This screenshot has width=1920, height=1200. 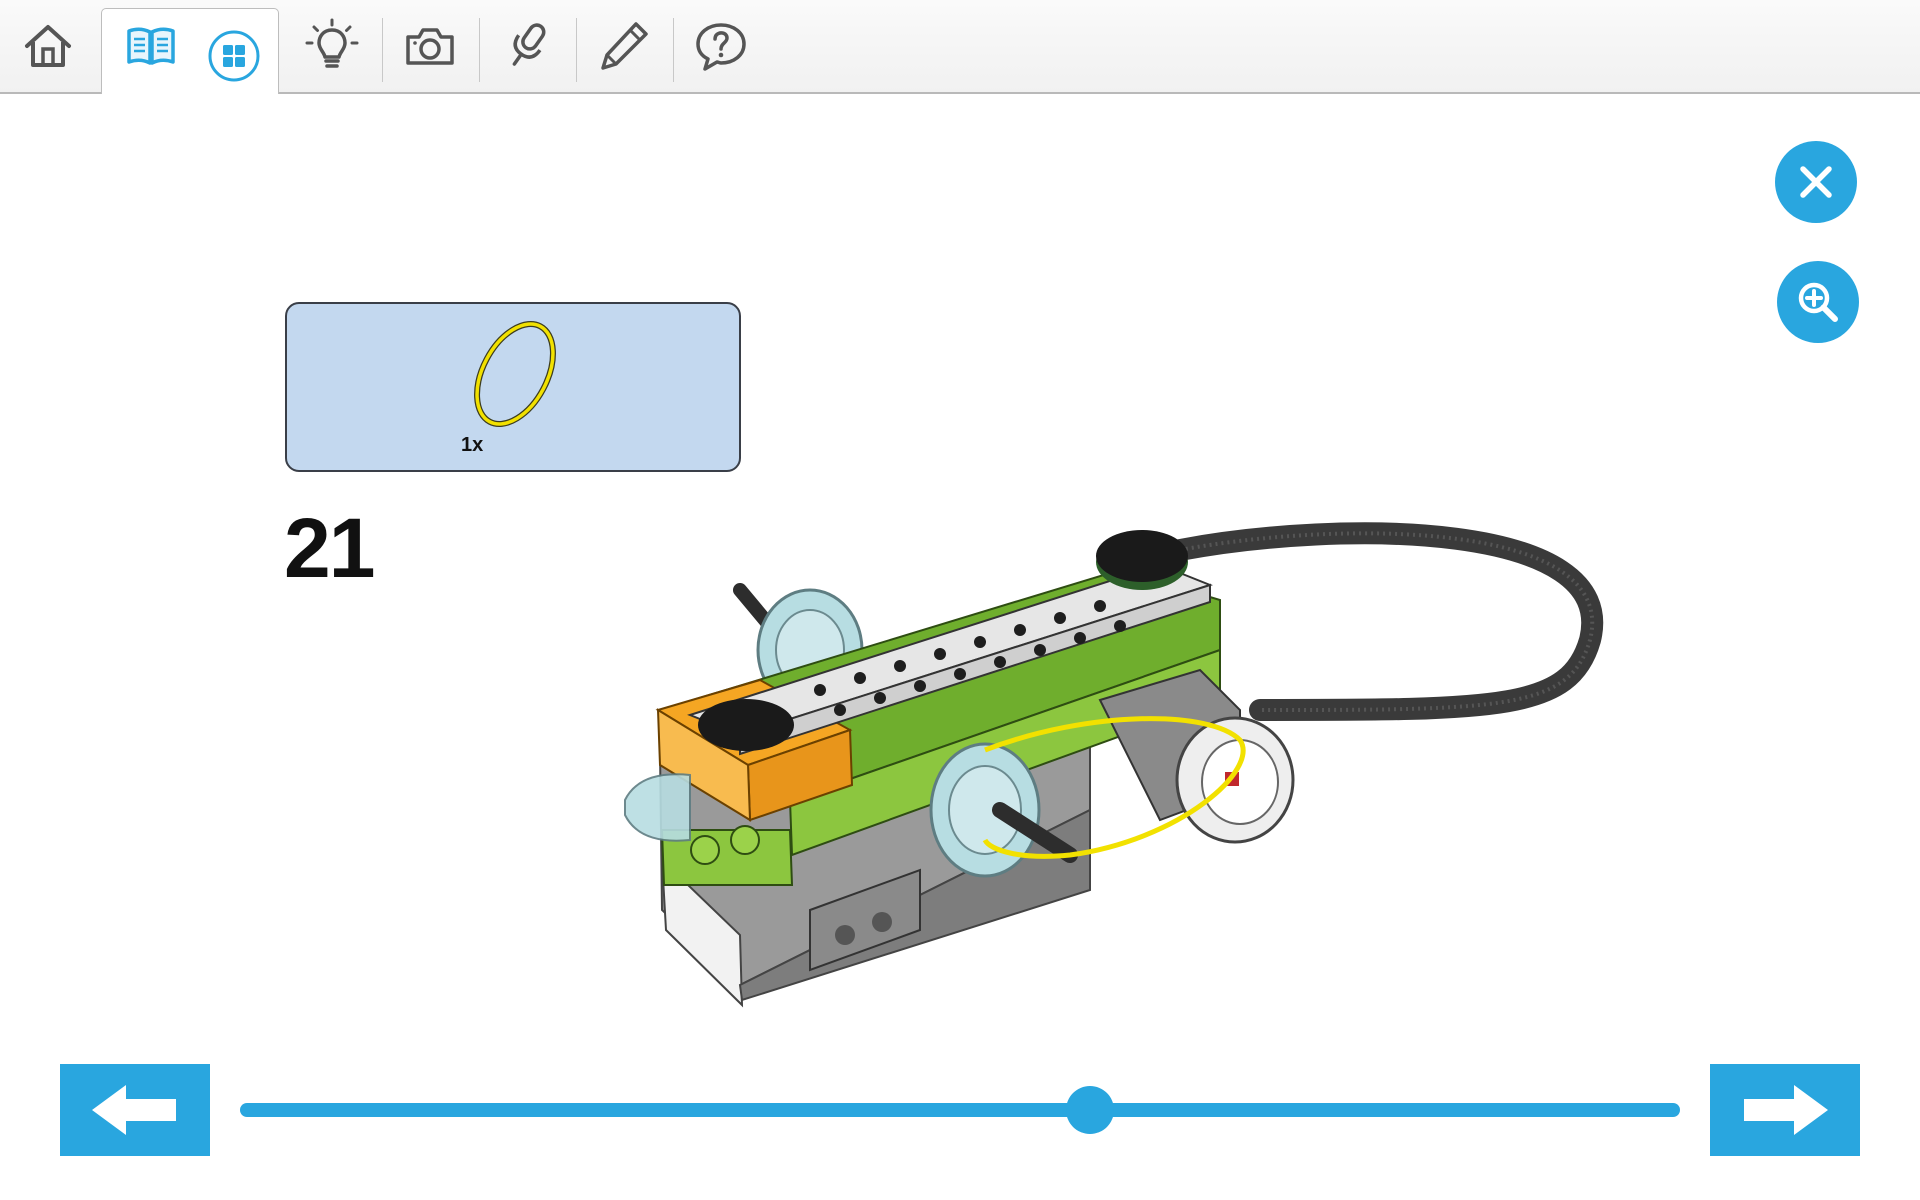 I want to click on slider-thumb, so click(x=1089, y=1110).